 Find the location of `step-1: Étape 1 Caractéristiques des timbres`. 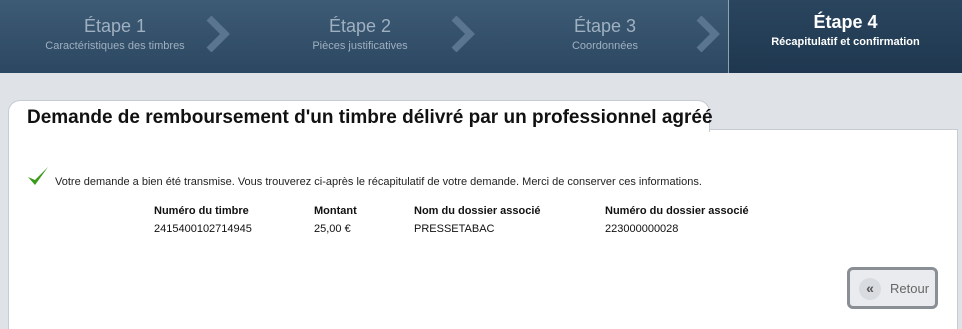

step-1: Étape 1 Caractéristiques des timbres is located at coordinates (115, 36).